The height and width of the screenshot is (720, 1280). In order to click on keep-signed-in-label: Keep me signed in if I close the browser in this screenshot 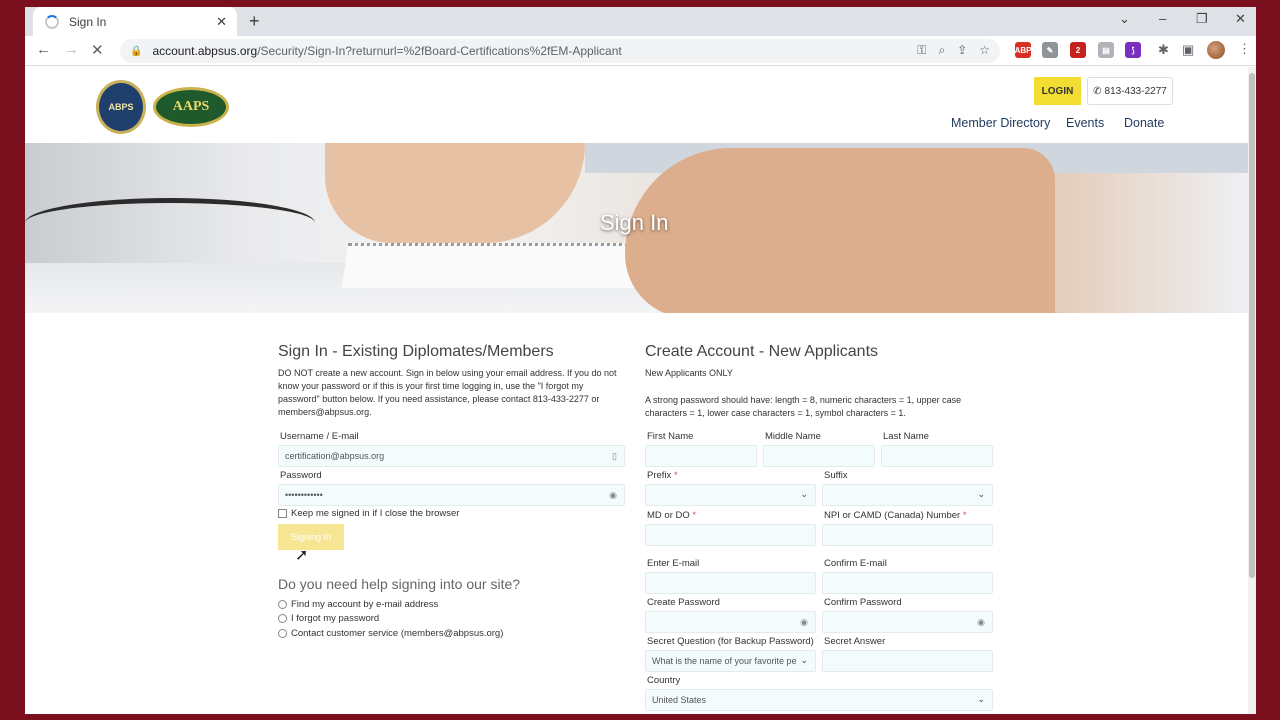, I will do `click(375, 513)`.